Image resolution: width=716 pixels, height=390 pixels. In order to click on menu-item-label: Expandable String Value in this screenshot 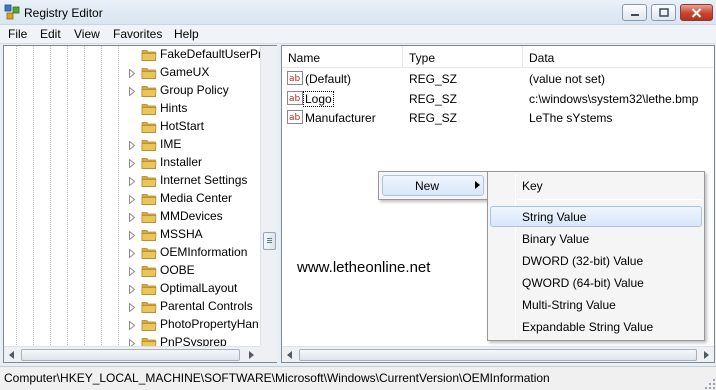, I will do `click(588, 327)`.